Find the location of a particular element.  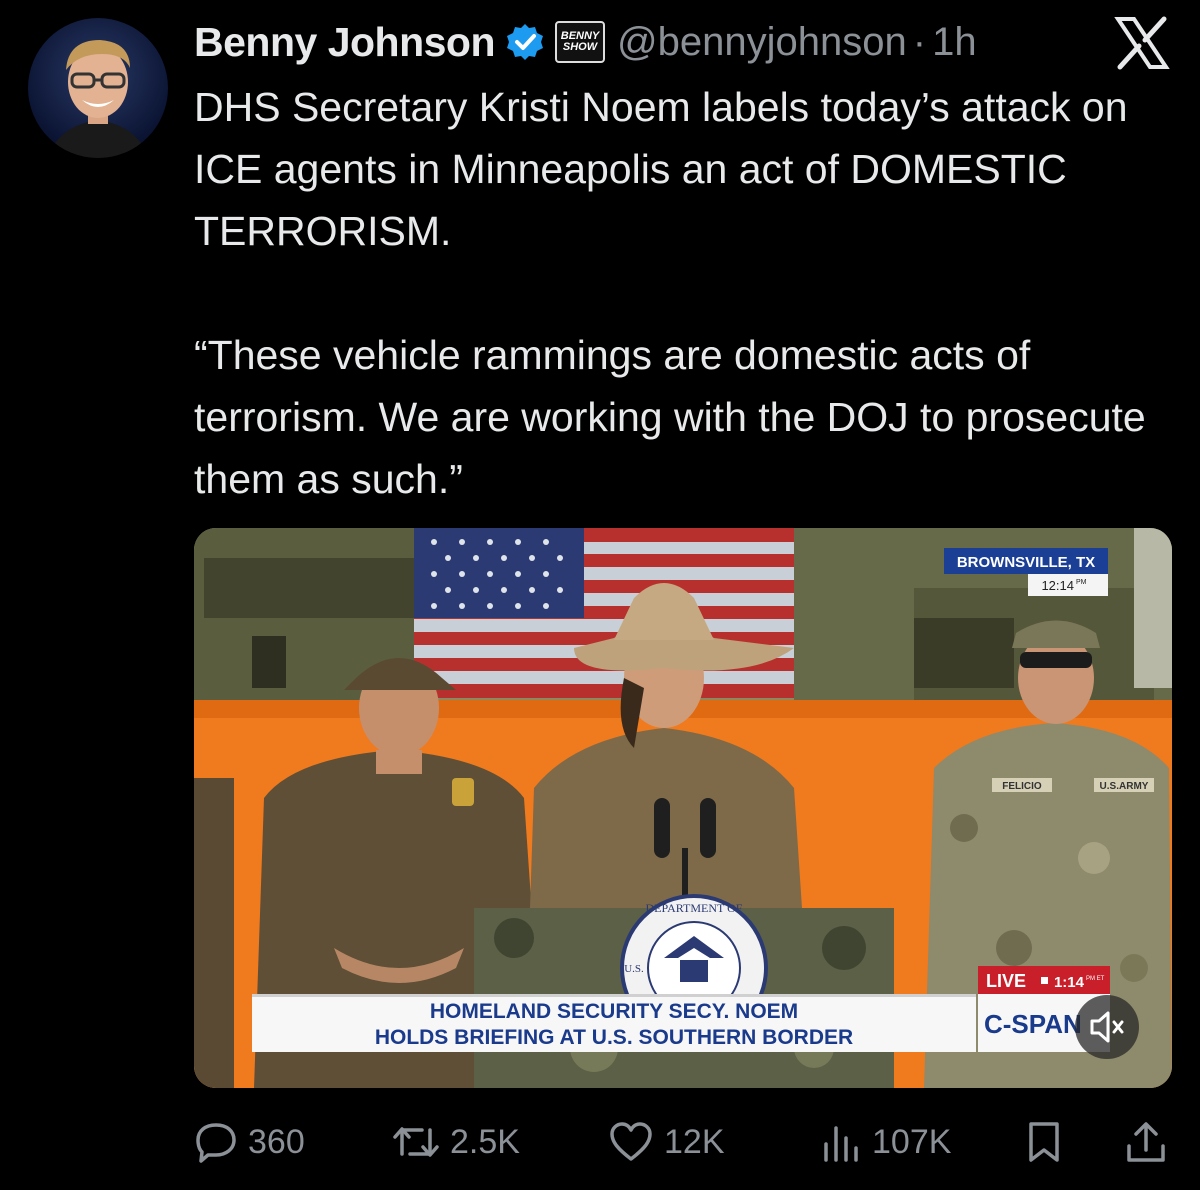

tweet-actions: 360 2.5K 12K 107K is located at coordinates (683, 1142).